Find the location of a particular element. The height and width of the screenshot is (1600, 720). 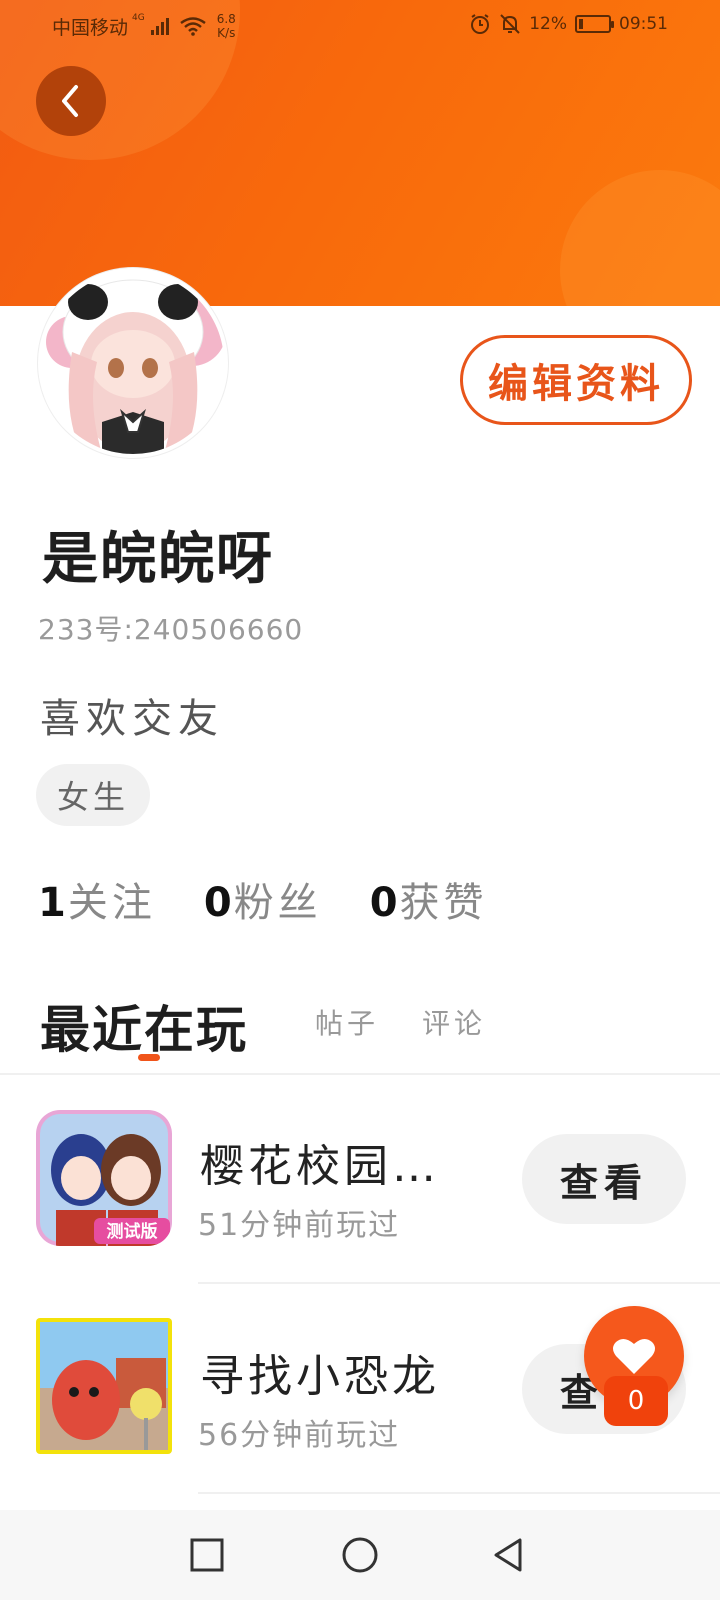

signal-icon is located at coordinates (159, 26).